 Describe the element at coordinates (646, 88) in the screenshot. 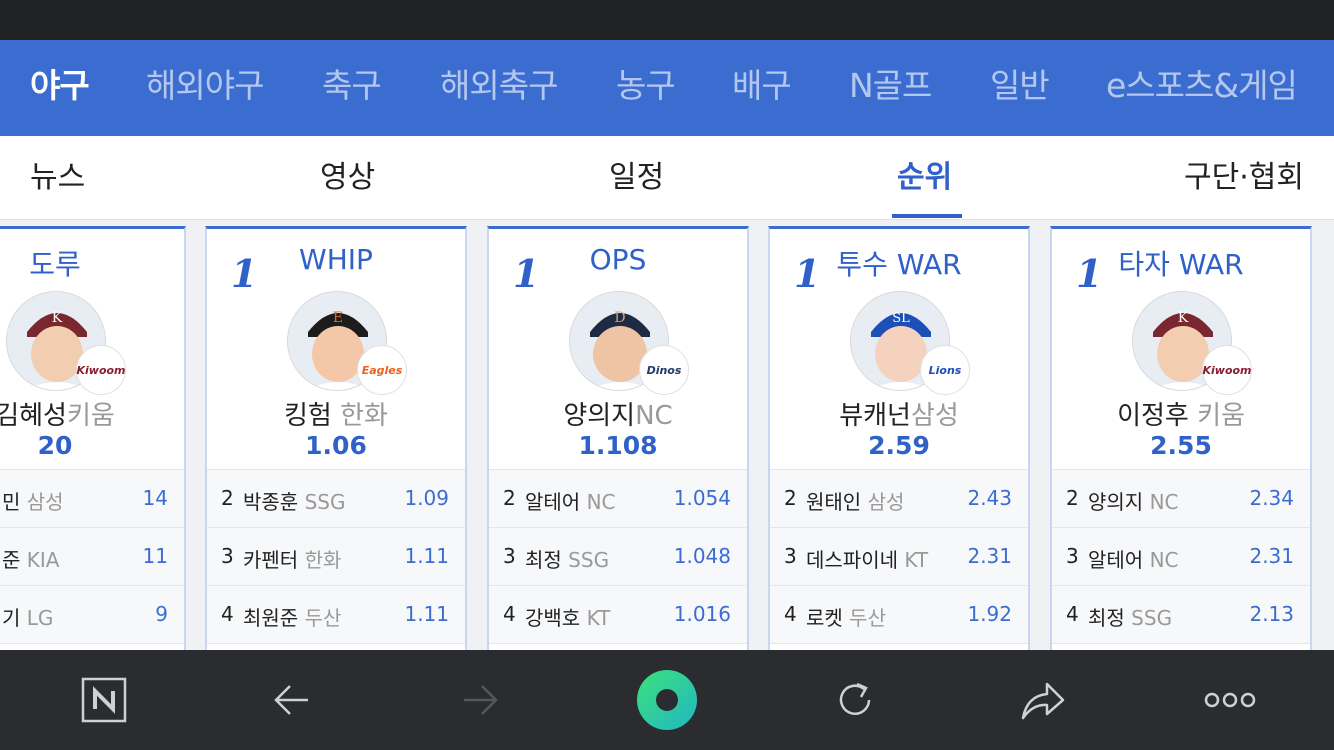

I see `tab-basketball: 농구` at that location.